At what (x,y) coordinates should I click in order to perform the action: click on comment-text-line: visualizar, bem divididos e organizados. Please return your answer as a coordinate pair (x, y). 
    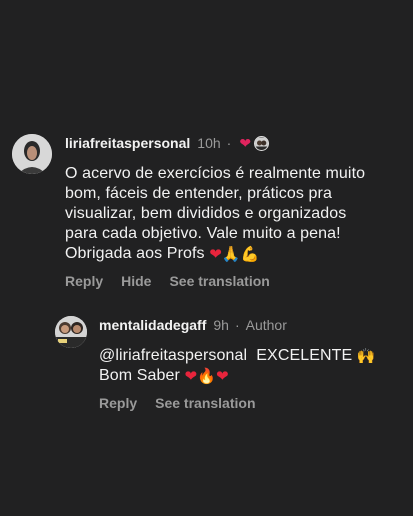
    Looking at the image, I should click on (206, 213).